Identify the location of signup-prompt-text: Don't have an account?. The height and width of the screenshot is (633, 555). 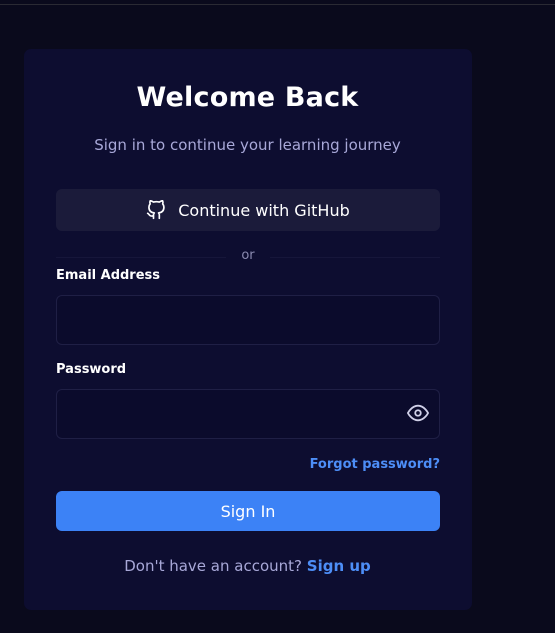
(213, 566).